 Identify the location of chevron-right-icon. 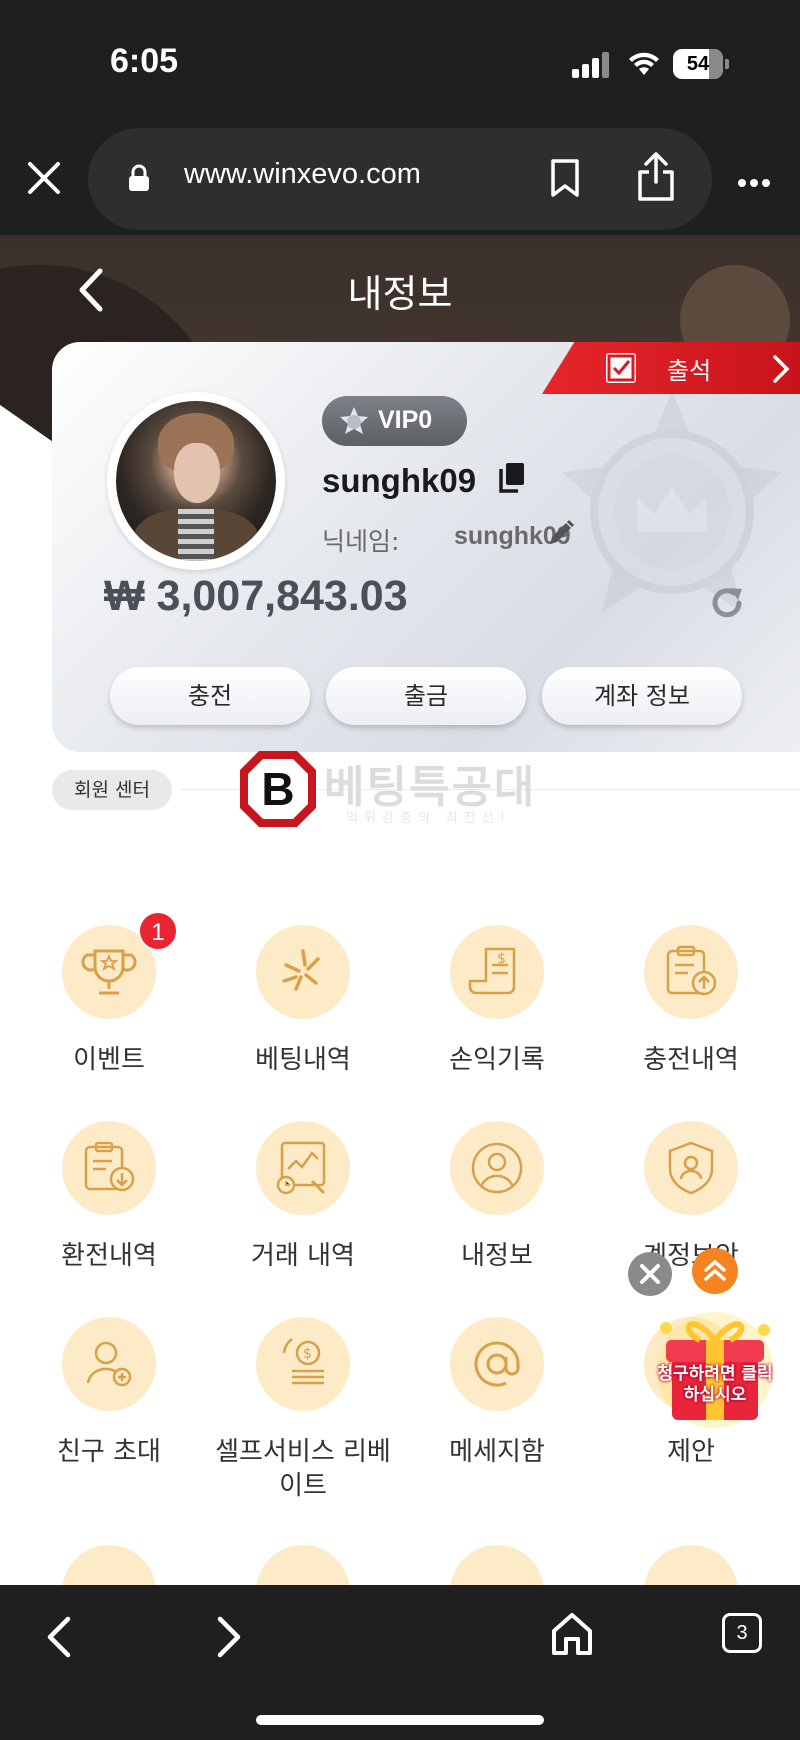
(781, 369).